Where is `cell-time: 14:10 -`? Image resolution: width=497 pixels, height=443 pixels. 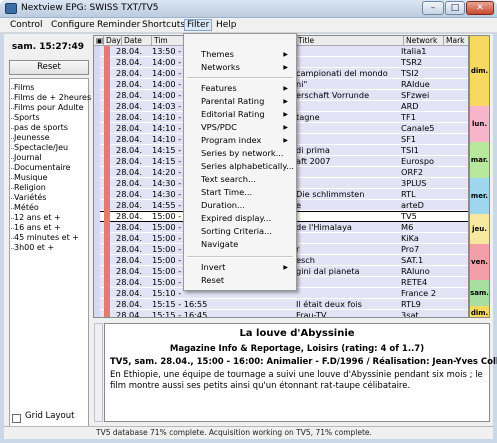 cell-time: 14:10 - is located at coordinates (167, 128).